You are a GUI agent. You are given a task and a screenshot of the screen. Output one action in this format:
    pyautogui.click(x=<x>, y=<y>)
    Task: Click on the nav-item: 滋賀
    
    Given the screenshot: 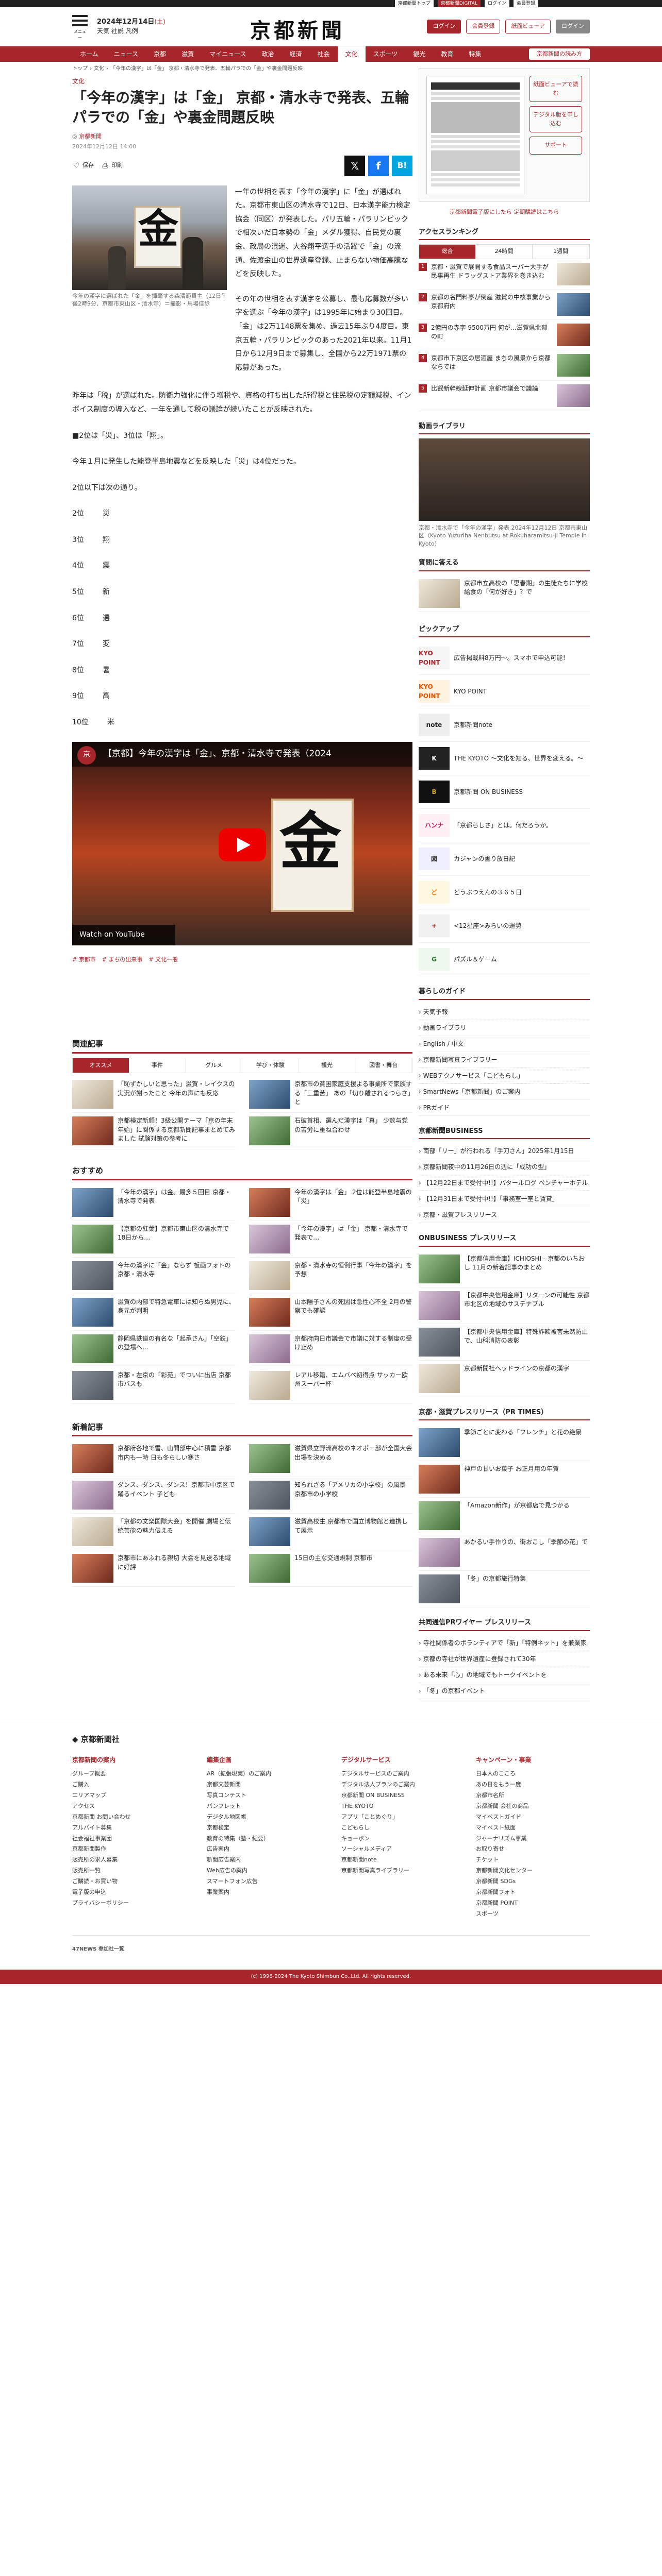 What is the action you would take?
    pyautogui.click(x=188, y=54)
    